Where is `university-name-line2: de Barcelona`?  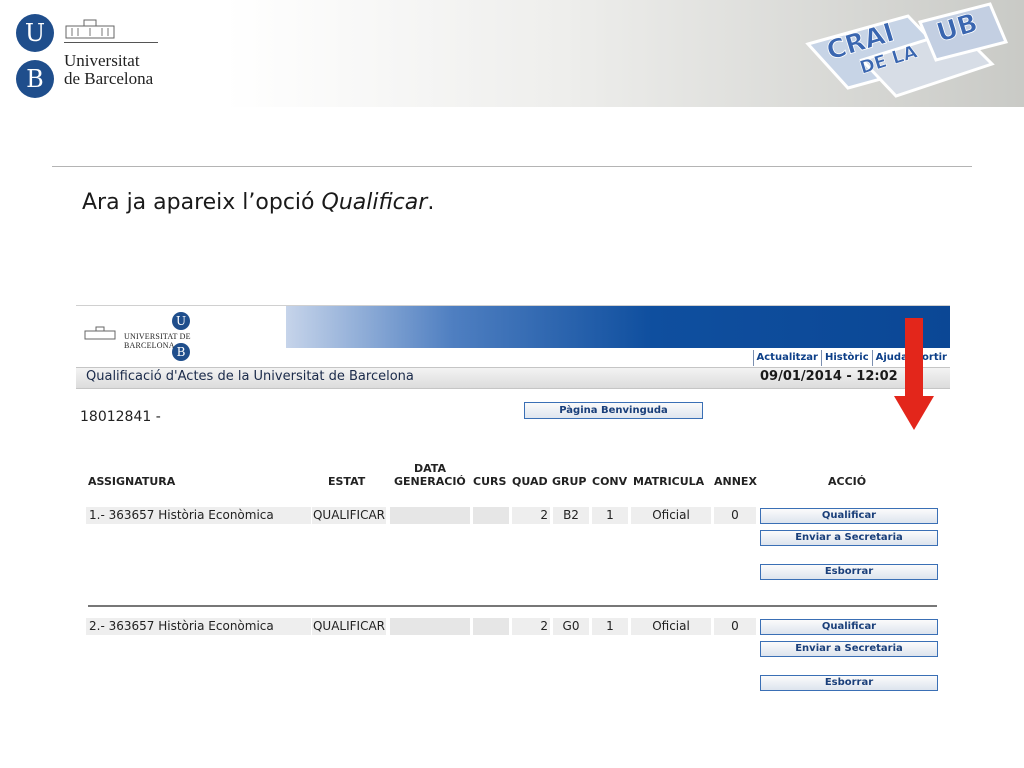 university-name-line2: de Barcelona is located at coordinates (109, 78).